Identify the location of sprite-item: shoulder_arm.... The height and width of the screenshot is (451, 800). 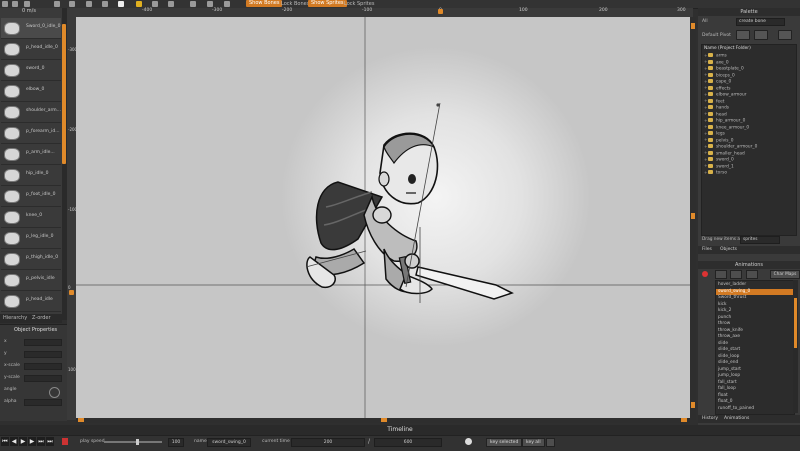
(31, 112).